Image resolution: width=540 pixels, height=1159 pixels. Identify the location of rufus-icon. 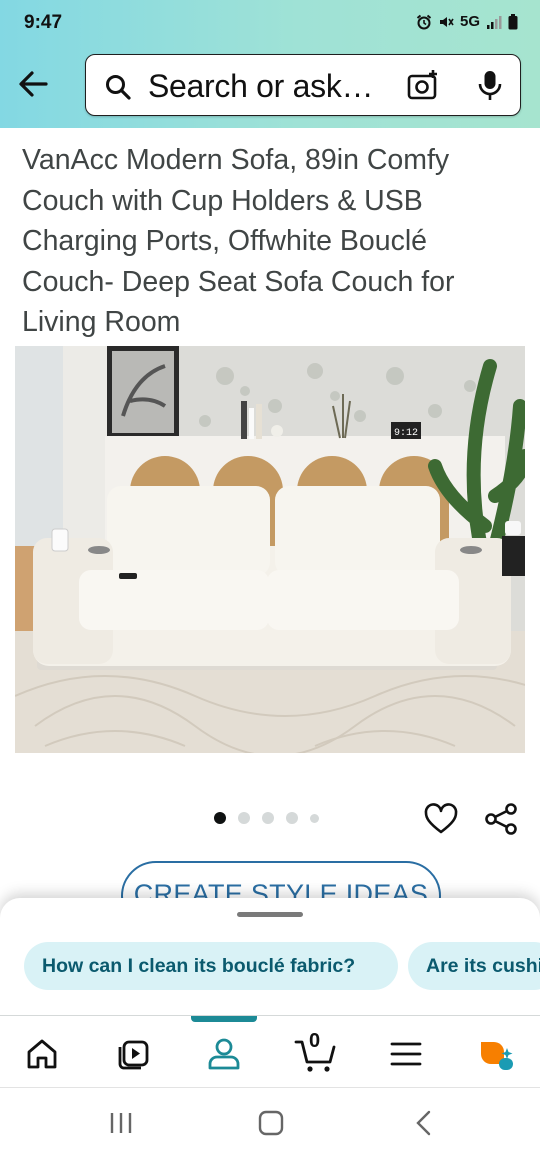
(497, 1054).